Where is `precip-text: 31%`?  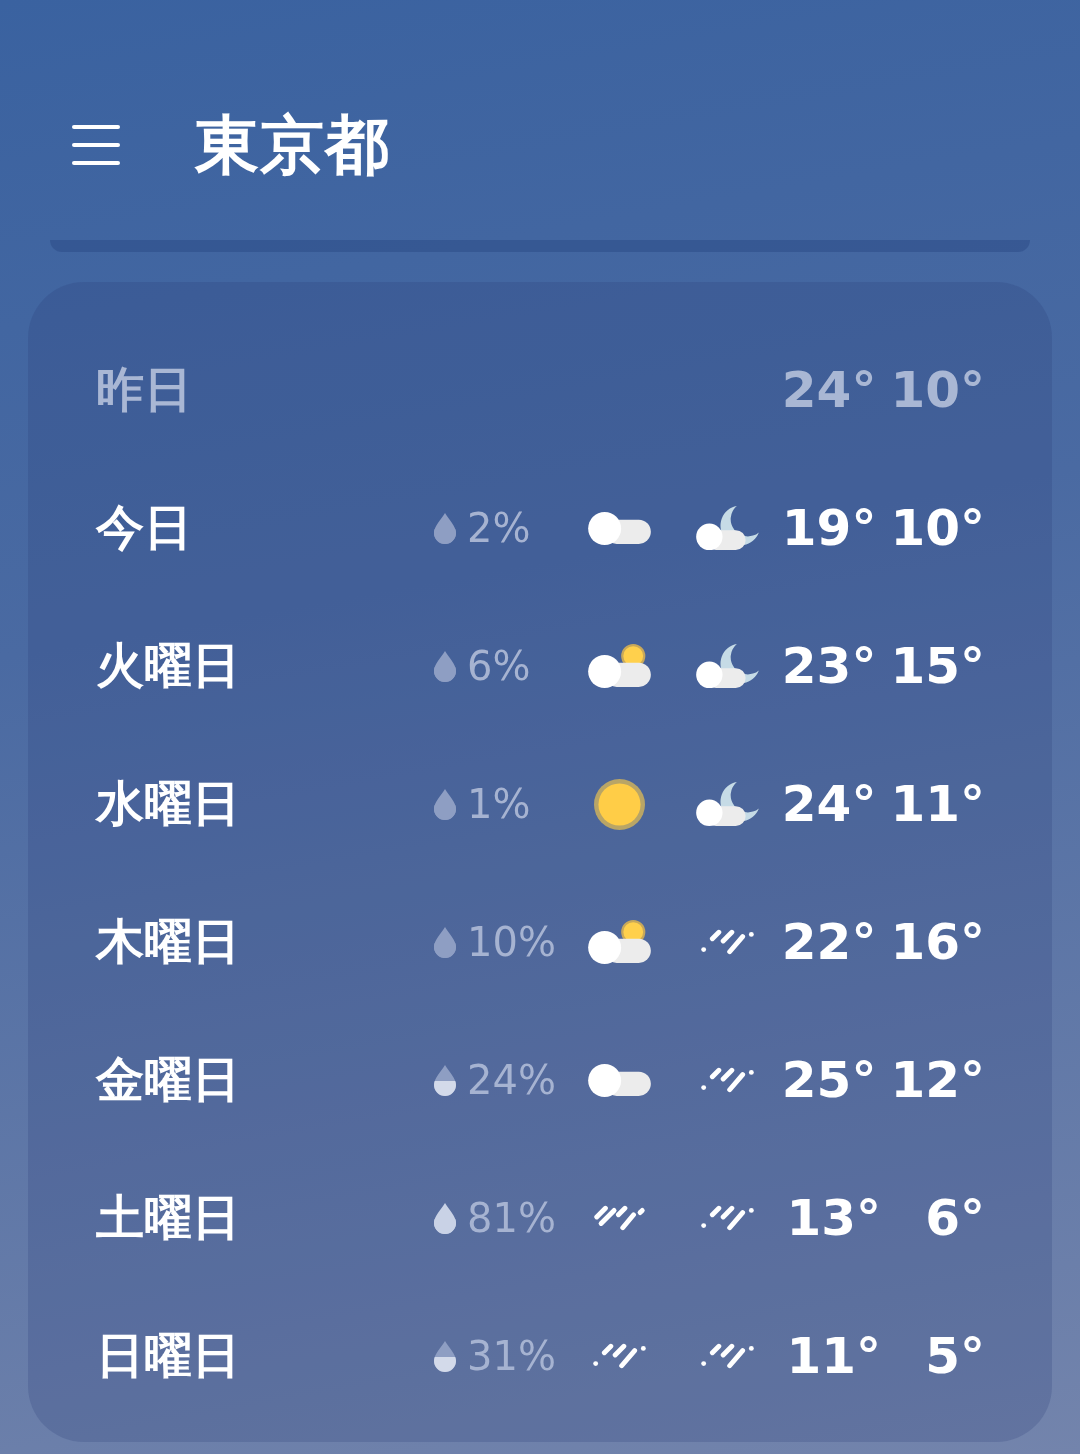
precip-text: 31% is located at coordinates (511, 1356).